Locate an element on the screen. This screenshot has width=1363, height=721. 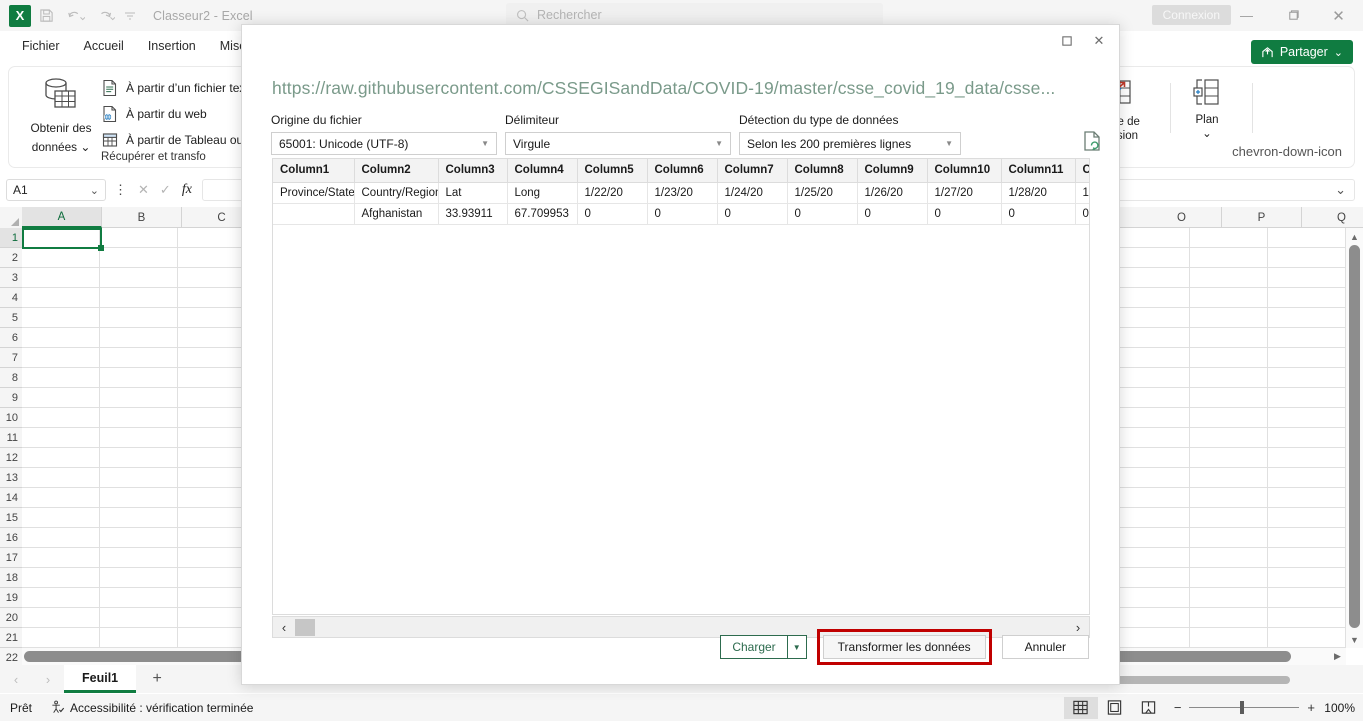
refresh-document-icon is located at coordinates (1094, 143).